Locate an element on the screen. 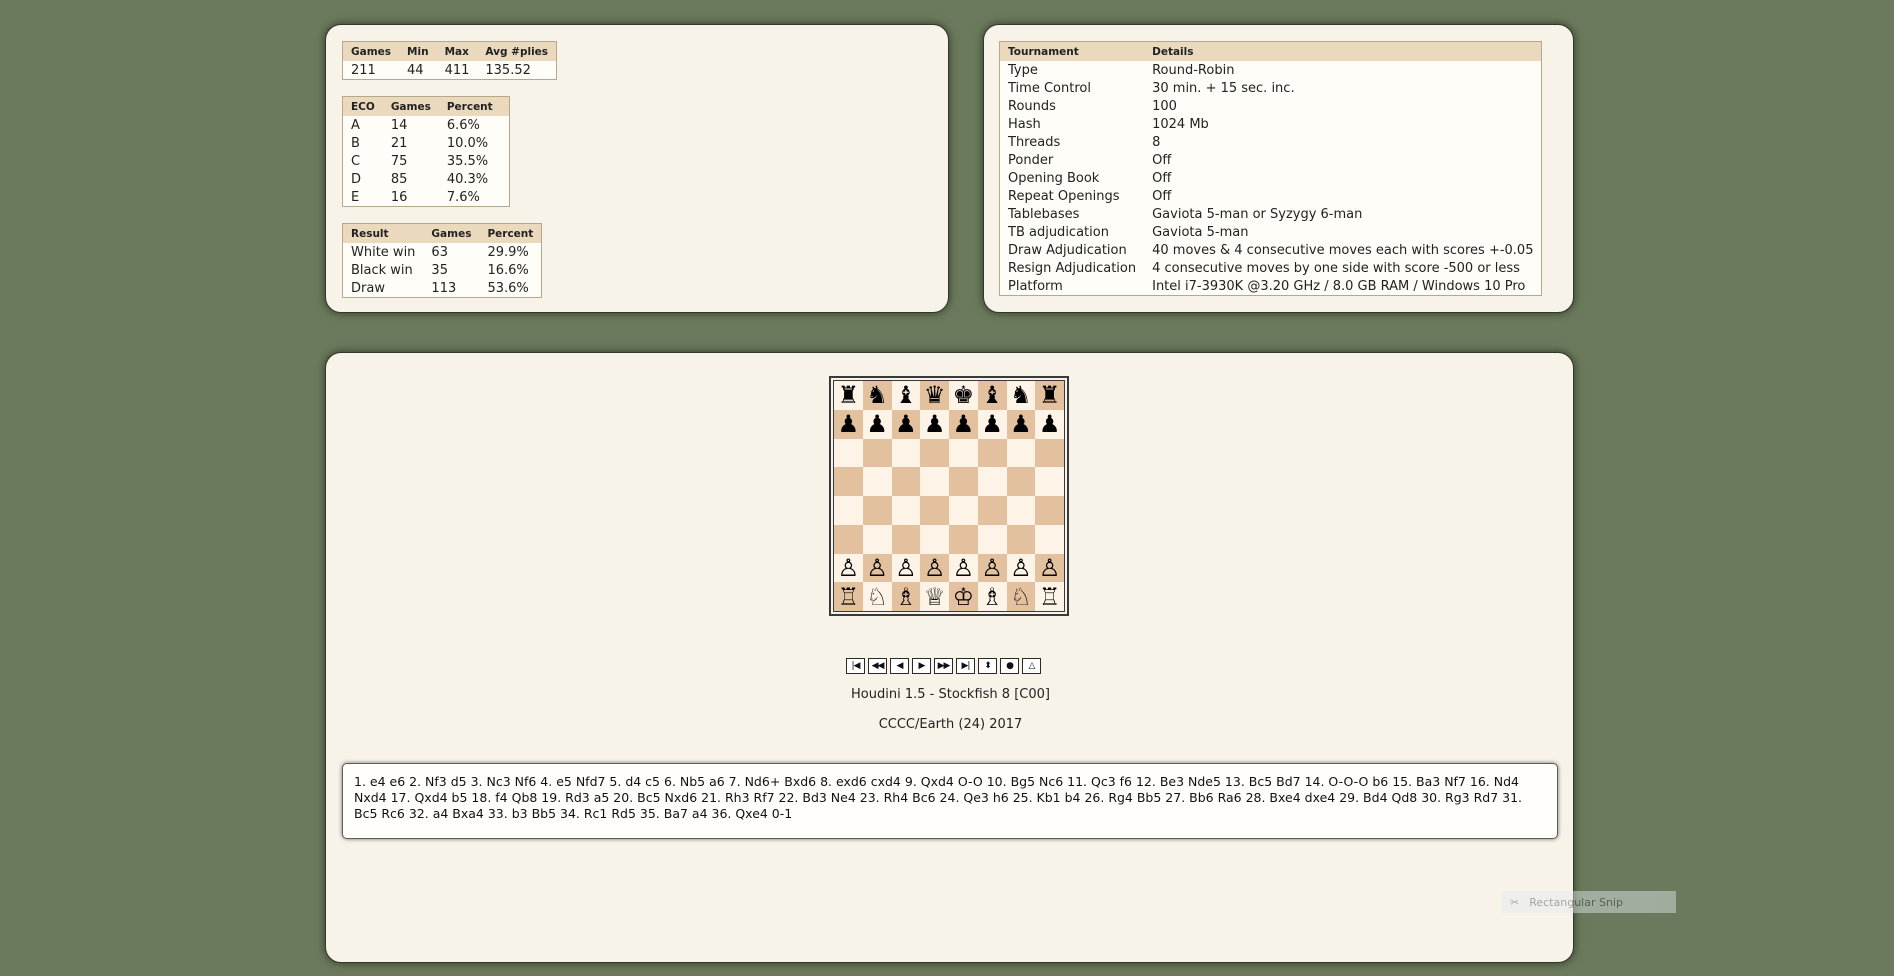  chessboard: ♜ ♞ ♝ ♛ ♚ ♝ ♞ ♜ ♟ ♟ ♟ ♟ ♟ ♟ ♟ ♟ ♙ ♙ ♙ ♙ ♙ ♙ ♙ ♙ ♖ ♘ ♗ ♕ ♔ ♗ ♘ ♖ is located at coordinates (949, 496).